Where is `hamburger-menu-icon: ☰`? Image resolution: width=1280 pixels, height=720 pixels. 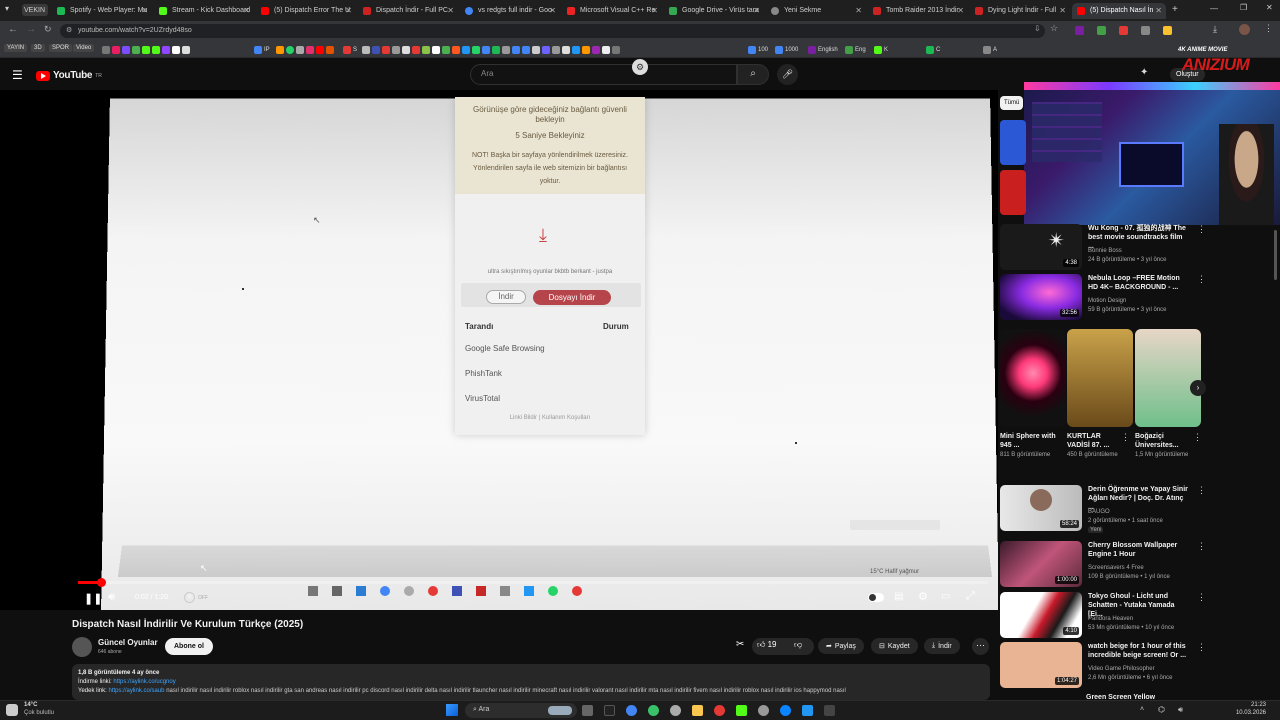
hamburger-menu-icon: ☰ is located at coordinates (17, 75).